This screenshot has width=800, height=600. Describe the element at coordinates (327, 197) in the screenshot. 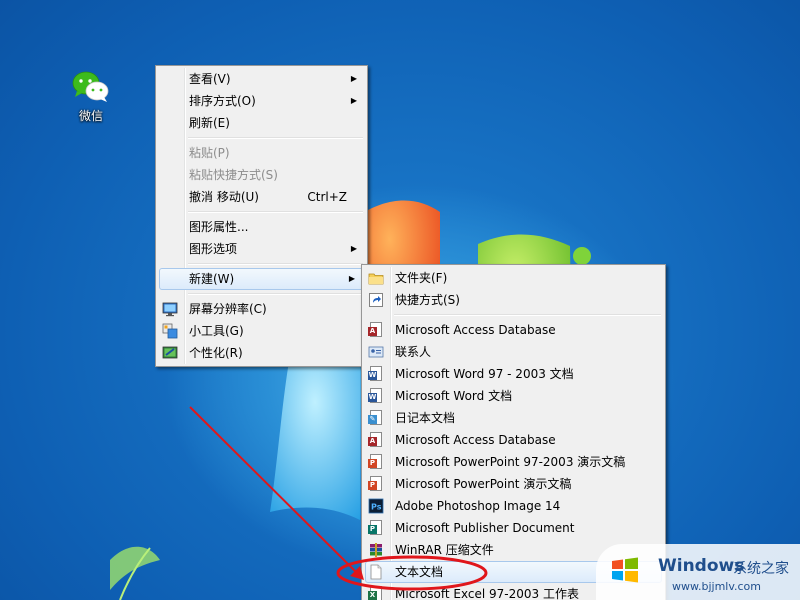

I see `menu-item-shortcut: Ctrl+Z` at that location.